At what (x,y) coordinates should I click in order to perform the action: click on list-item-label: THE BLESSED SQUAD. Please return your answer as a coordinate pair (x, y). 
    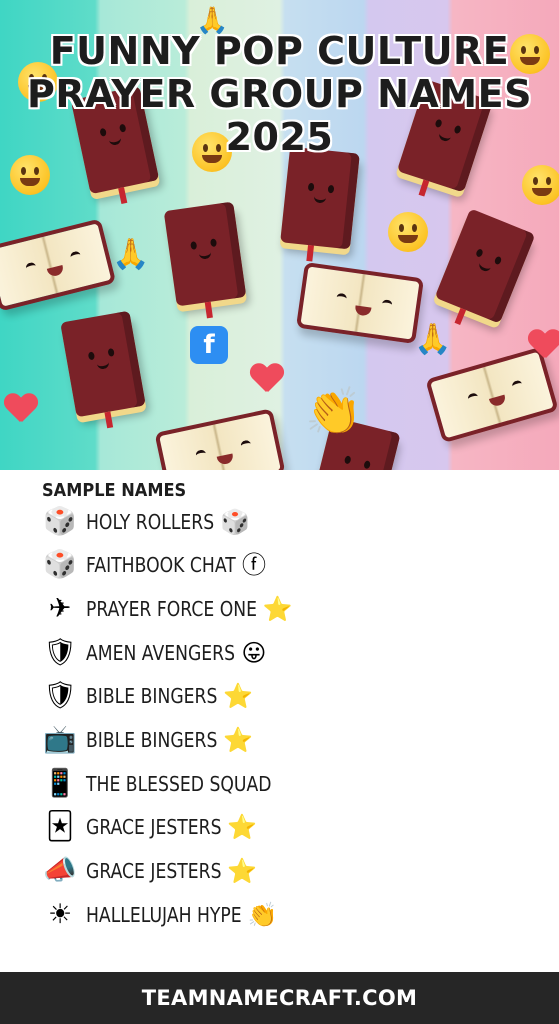
    Looking at the image, I should click on (179, 784).